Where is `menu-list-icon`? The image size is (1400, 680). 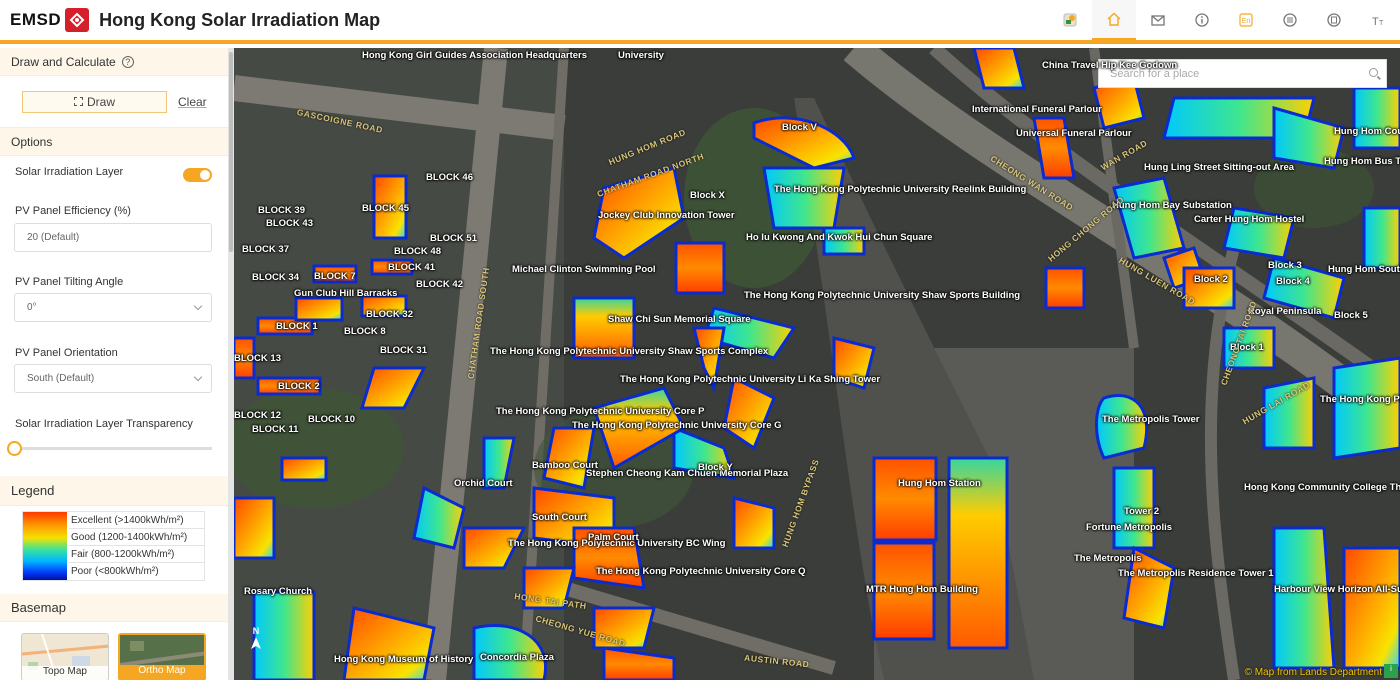 menu-list-icon is located at coordinates (1290, 20).